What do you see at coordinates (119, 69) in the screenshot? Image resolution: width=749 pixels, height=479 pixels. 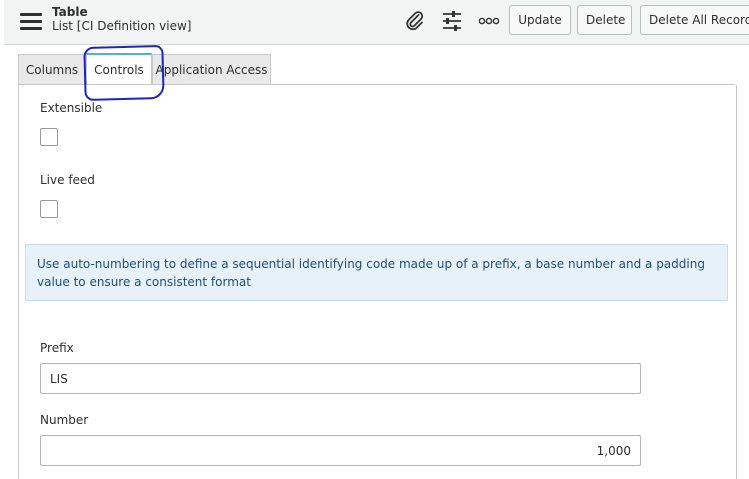 I see `tab-controls: Controls` at bounding box center [119, 69].